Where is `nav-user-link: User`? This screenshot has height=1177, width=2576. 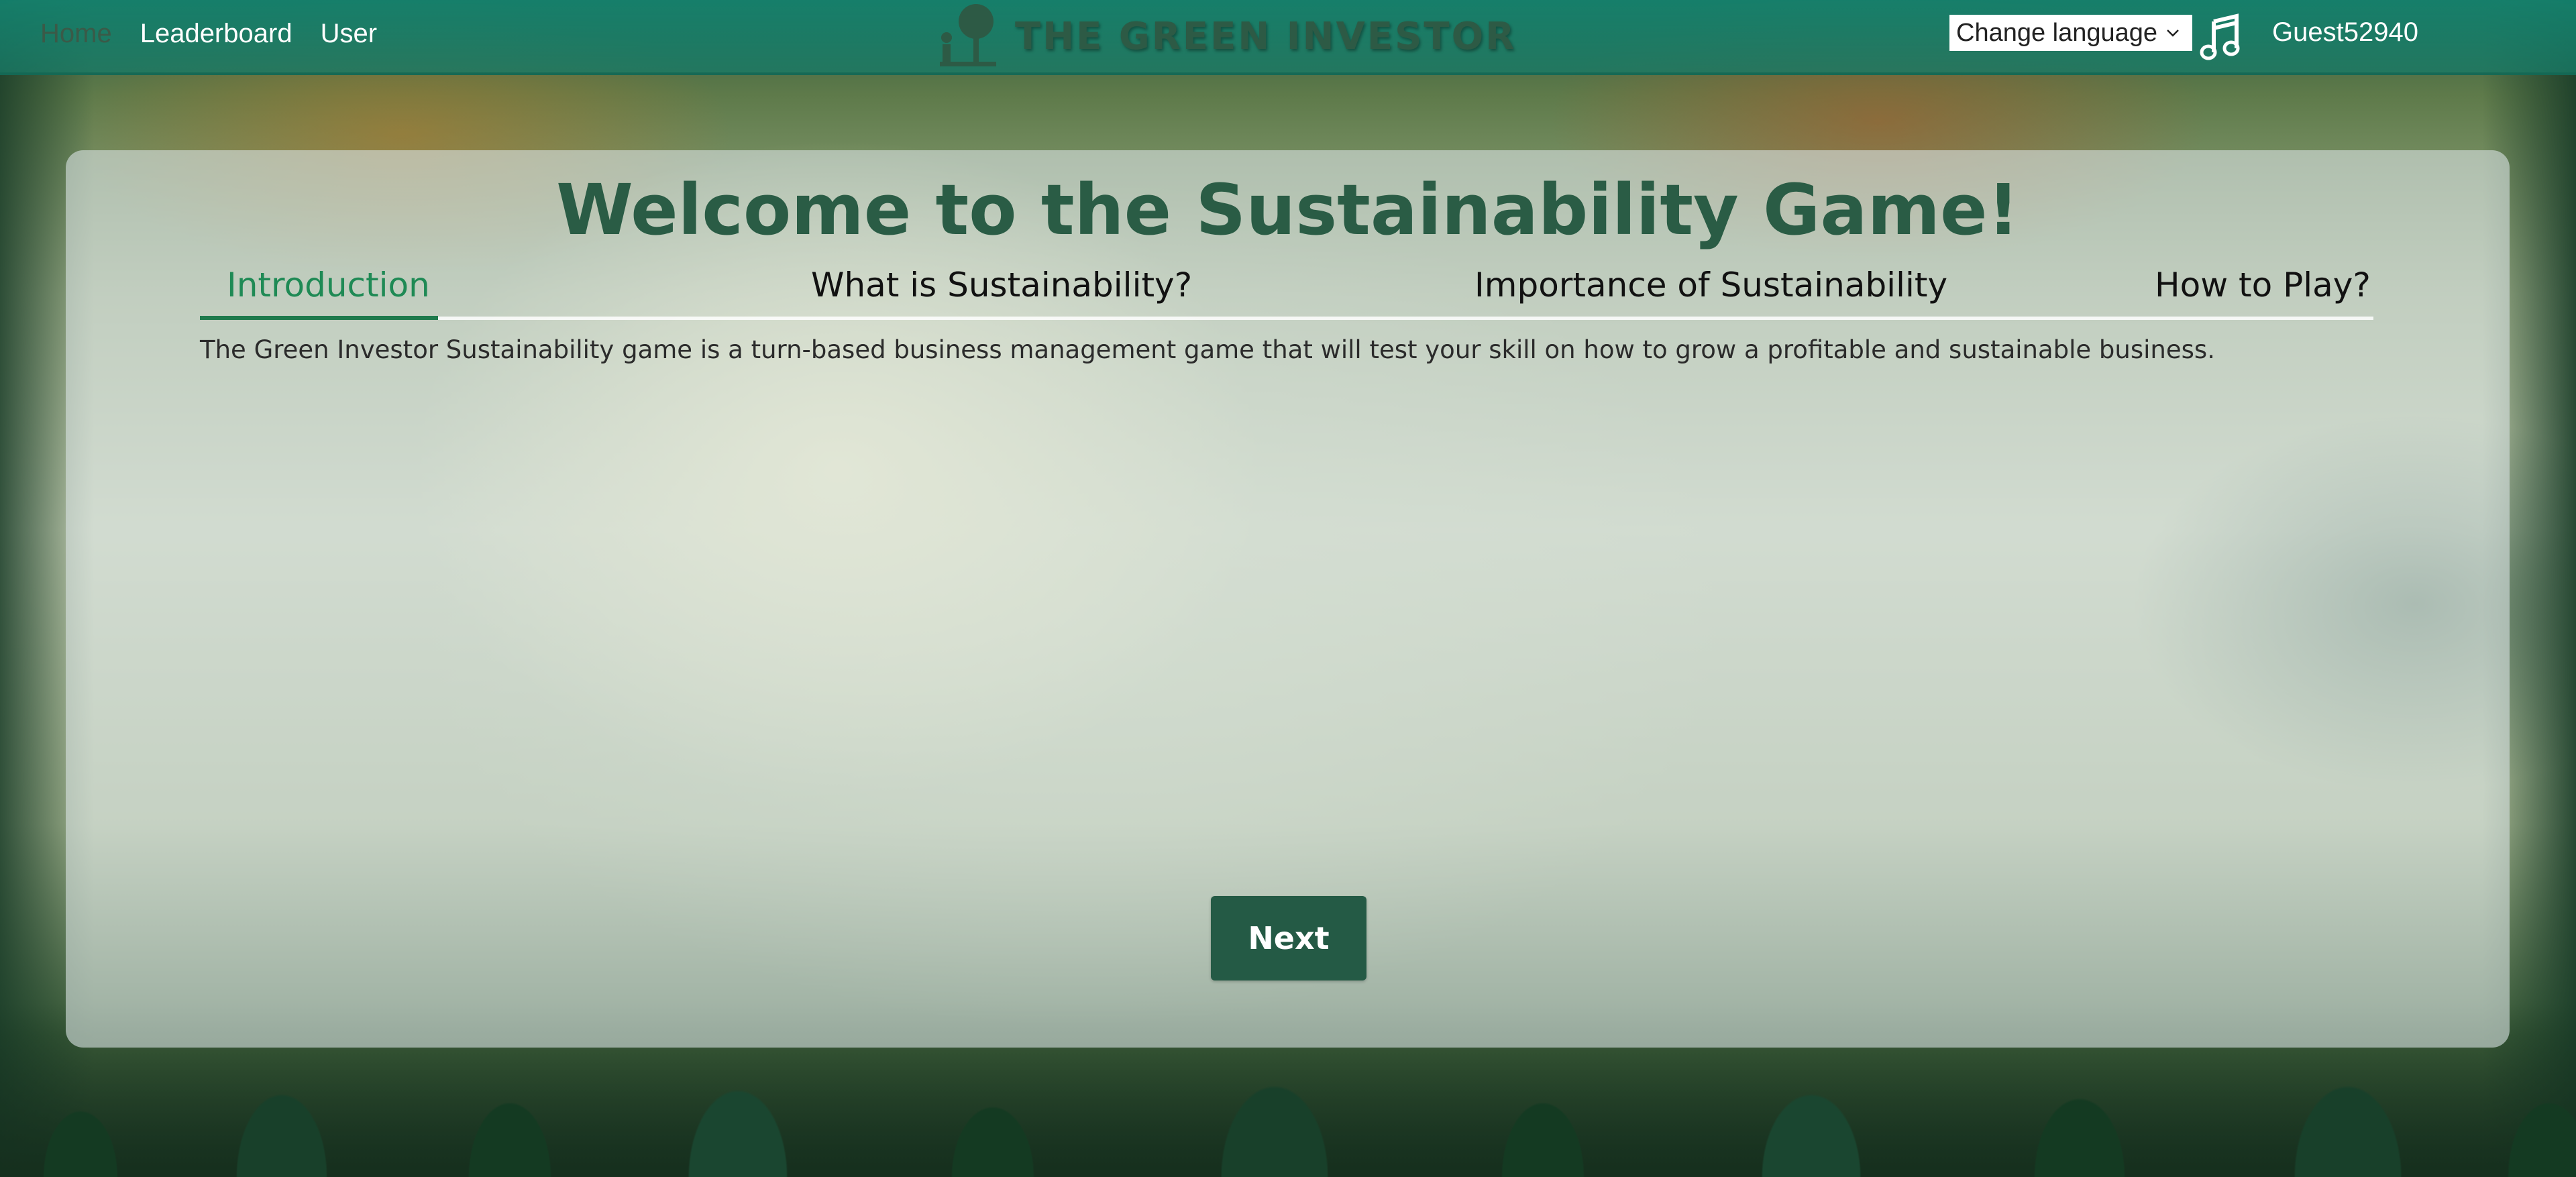
nav-user-link: User is located at coordinates (349, 34).